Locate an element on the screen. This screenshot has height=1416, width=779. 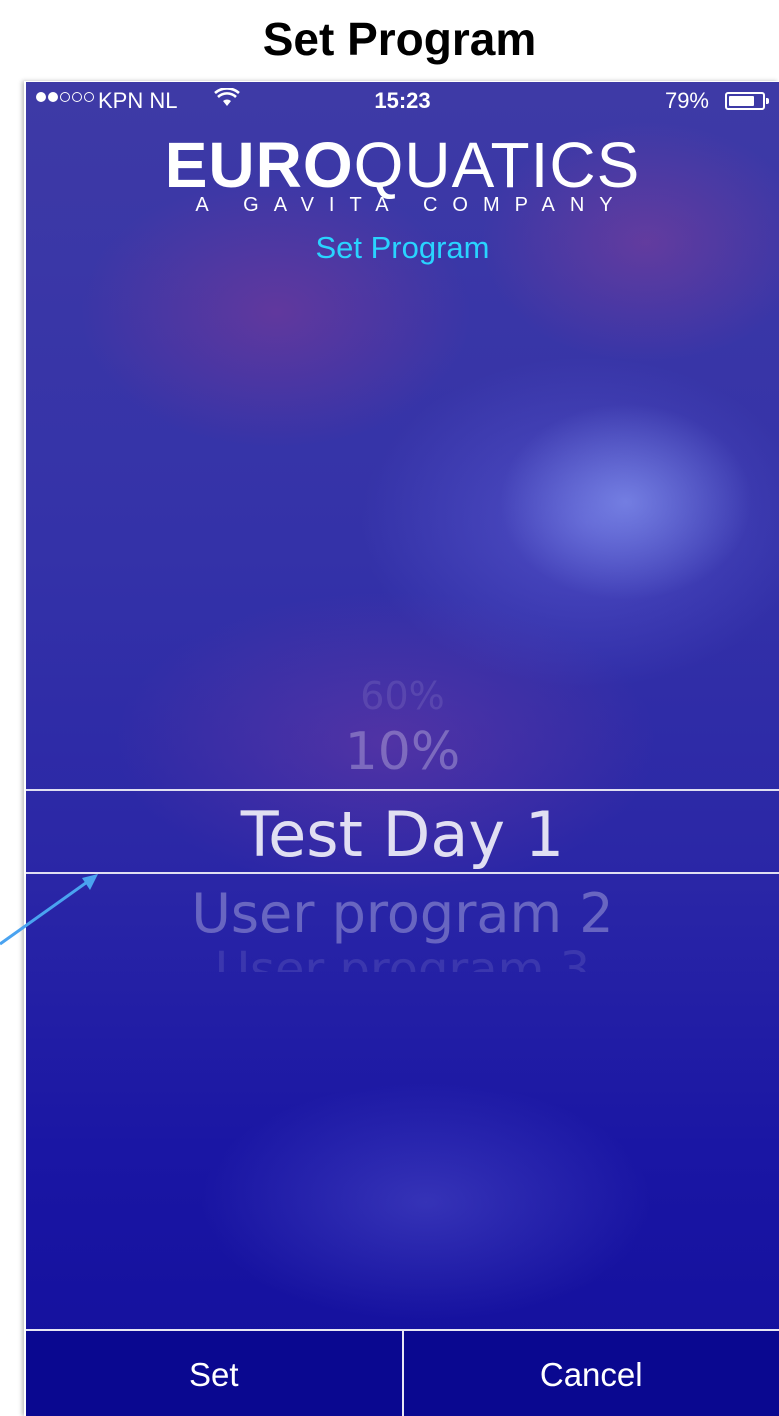
battery-fill is located at coordinates (742, 101).